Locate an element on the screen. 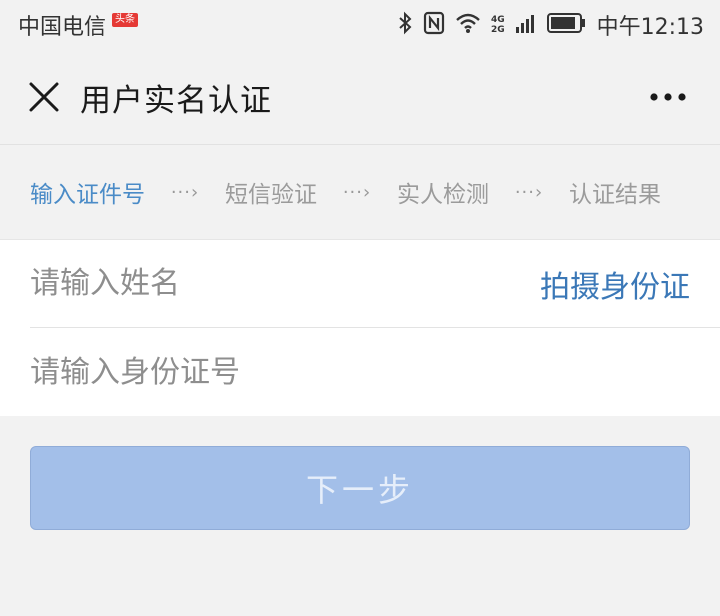  clock-time: 中午12:13 is located at coordinates (650, 27).